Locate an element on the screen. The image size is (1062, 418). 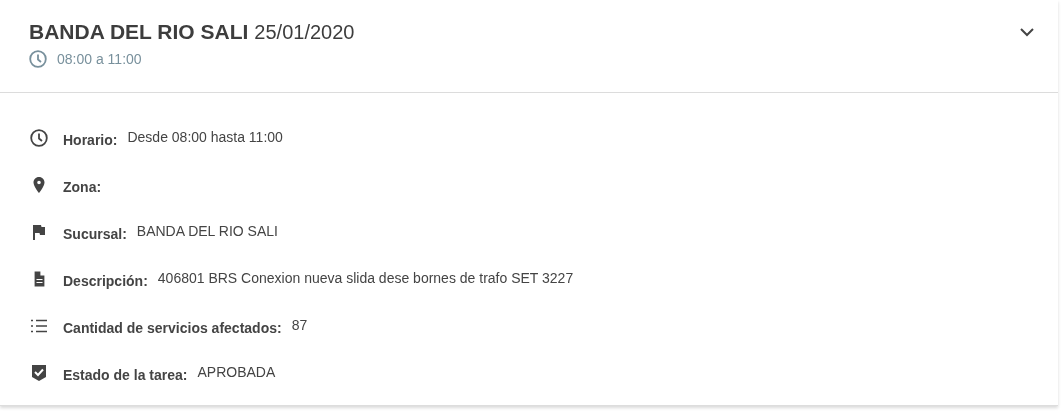
field-value: Desde 08:00 hasta 11:00 is located at coordinates (205, 136).